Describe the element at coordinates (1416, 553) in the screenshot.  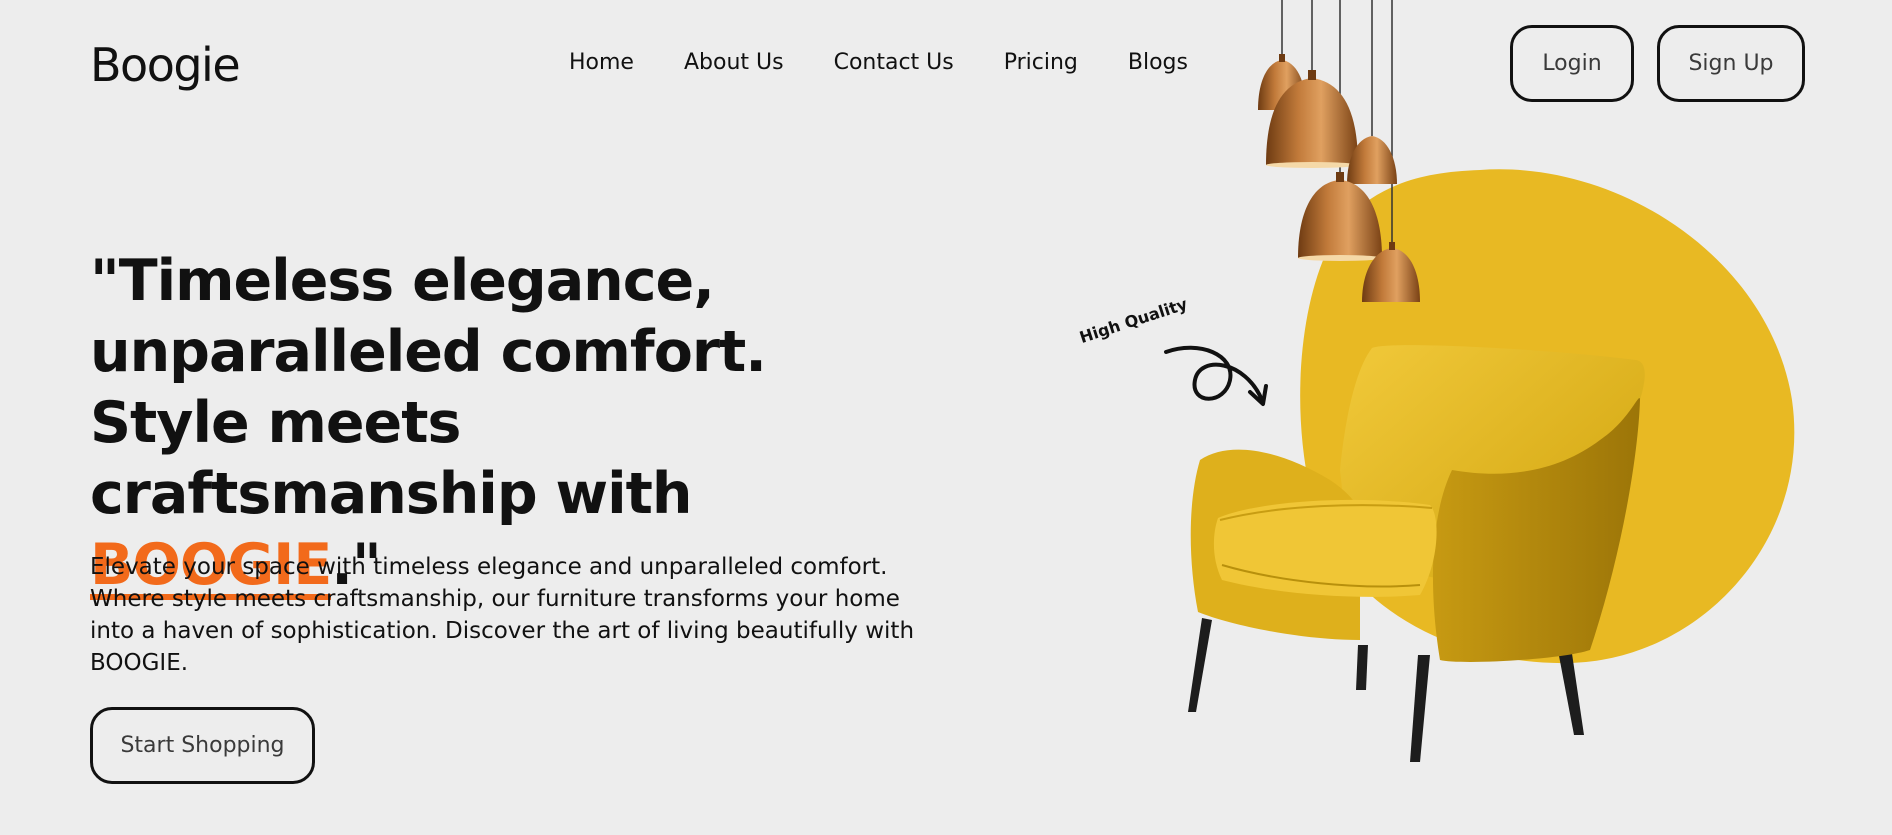
I see `armchair-image` at that location.